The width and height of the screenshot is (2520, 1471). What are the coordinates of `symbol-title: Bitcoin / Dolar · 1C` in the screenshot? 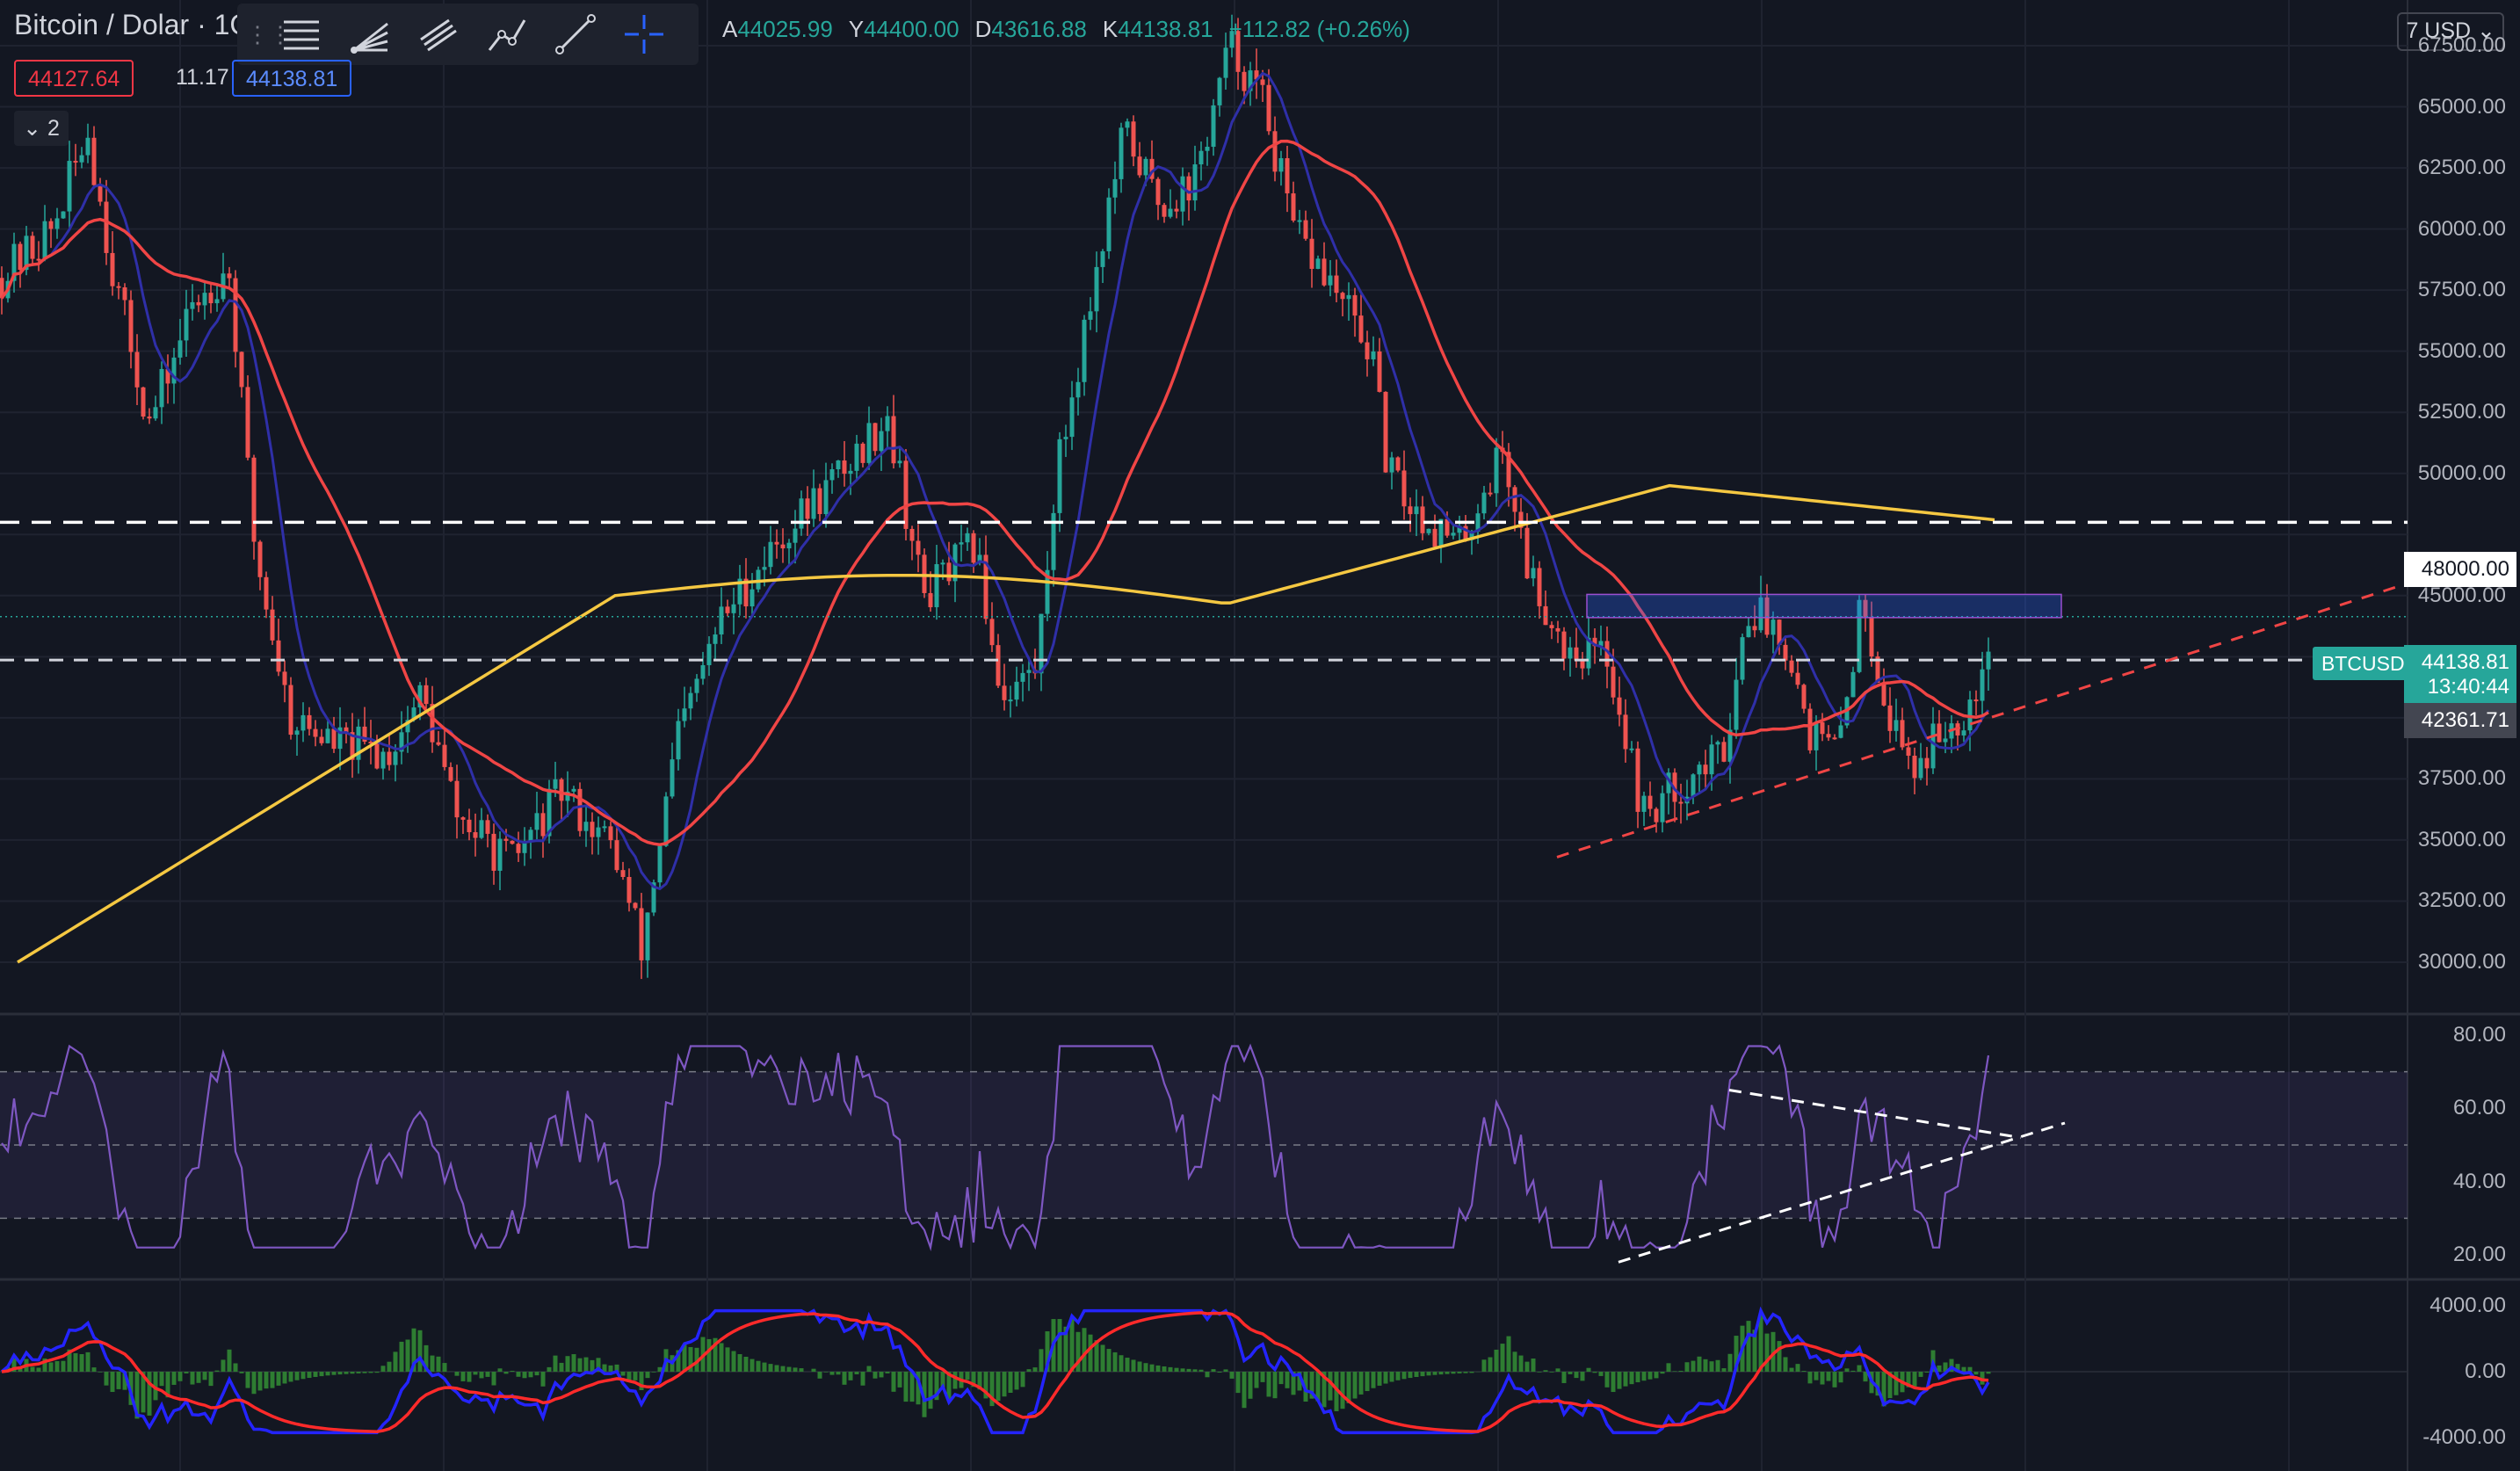 It's located at (132, 25).